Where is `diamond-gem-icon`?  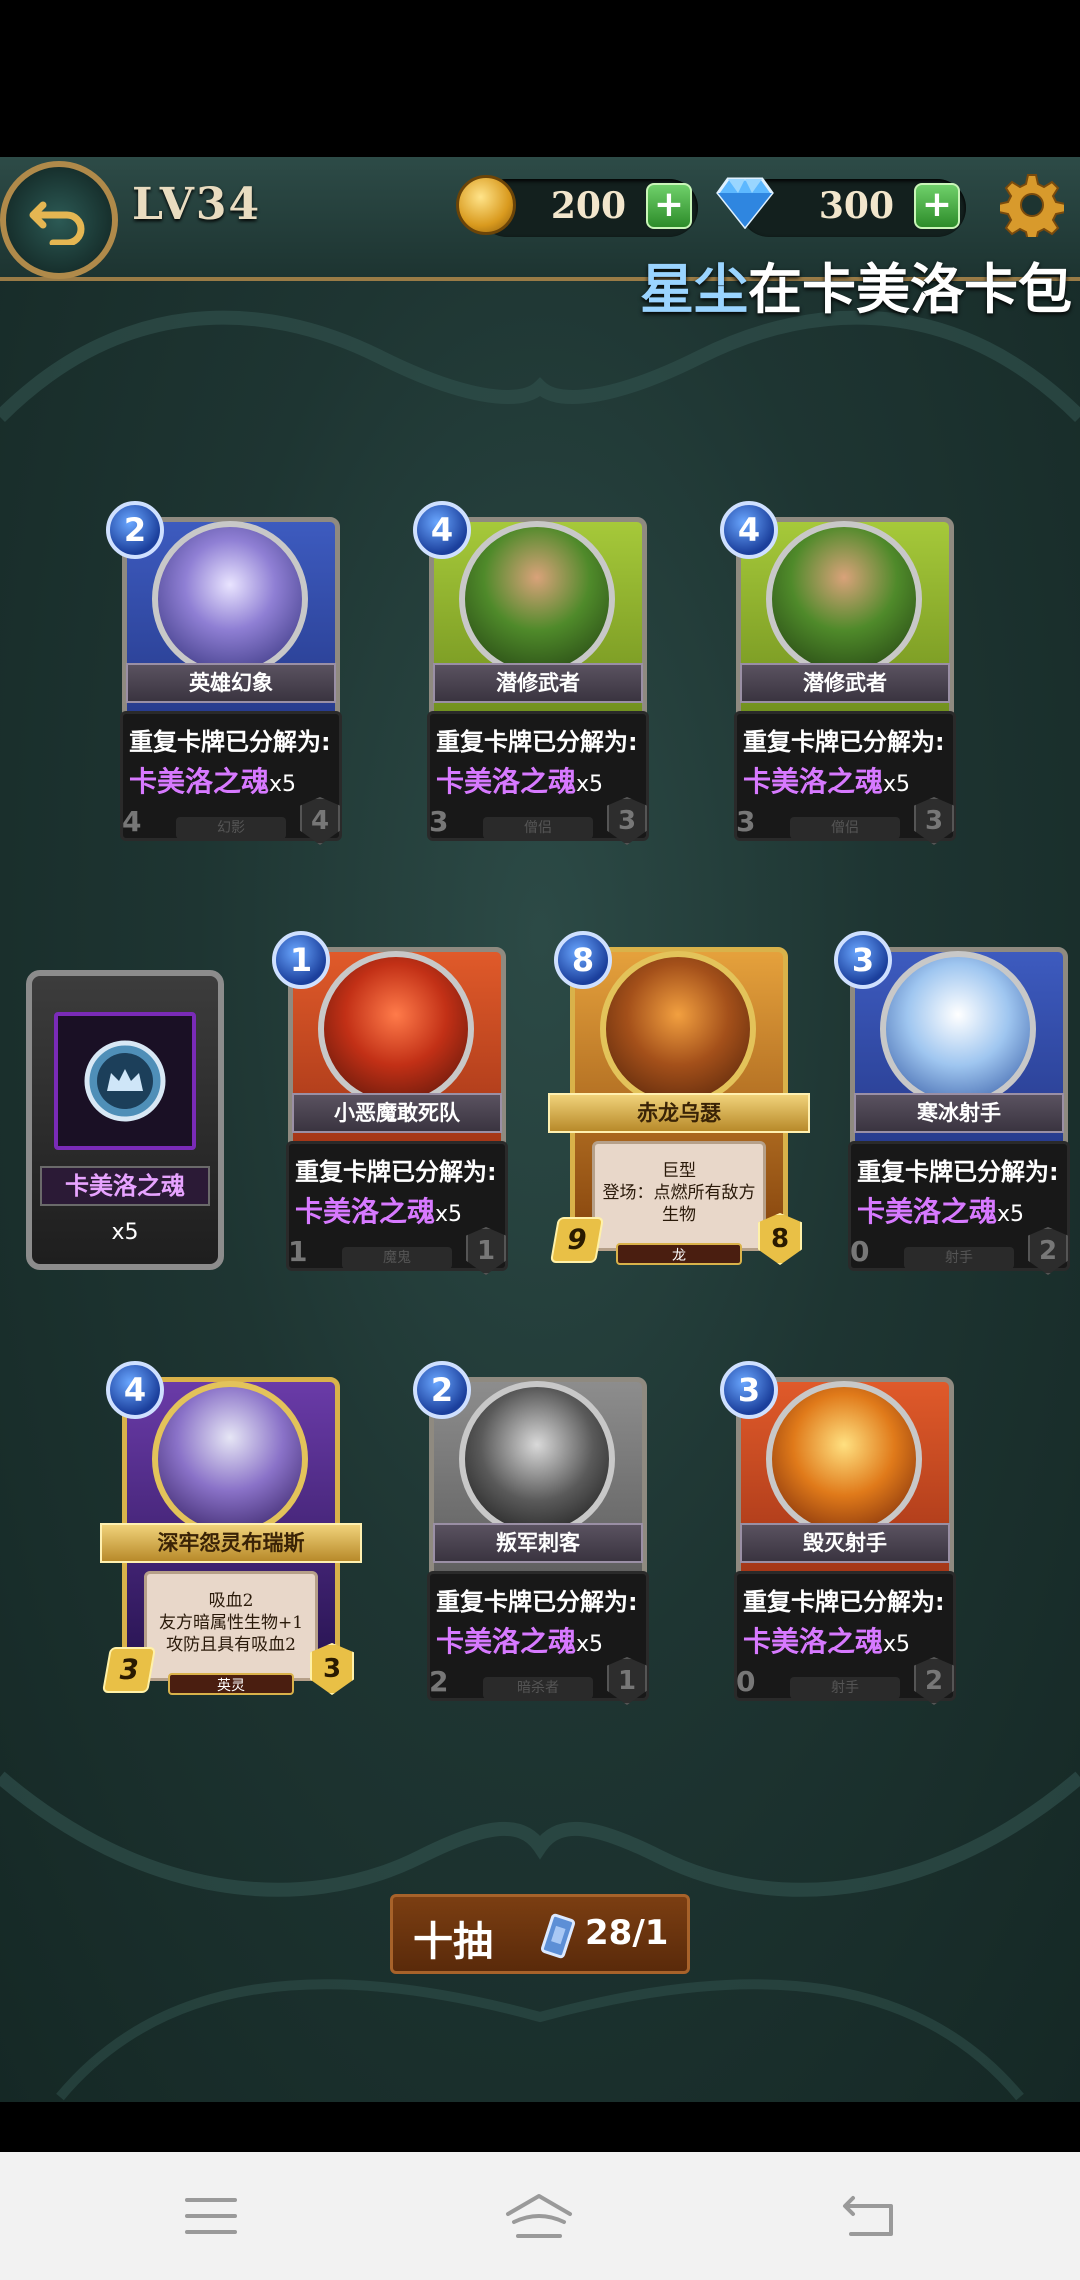
diamond-gem-icon is located at coordinates (745, 203).